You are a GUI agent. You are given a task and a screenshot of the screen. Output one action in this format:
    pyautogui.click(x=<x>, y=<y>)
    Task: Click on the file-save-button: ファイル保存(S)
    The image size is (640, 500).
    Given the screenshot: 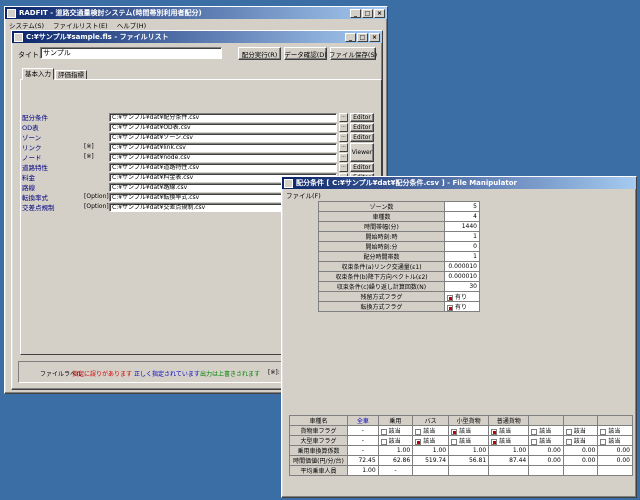 What is the action you would take?
    pyautogui.click(x=353, y=53)
    